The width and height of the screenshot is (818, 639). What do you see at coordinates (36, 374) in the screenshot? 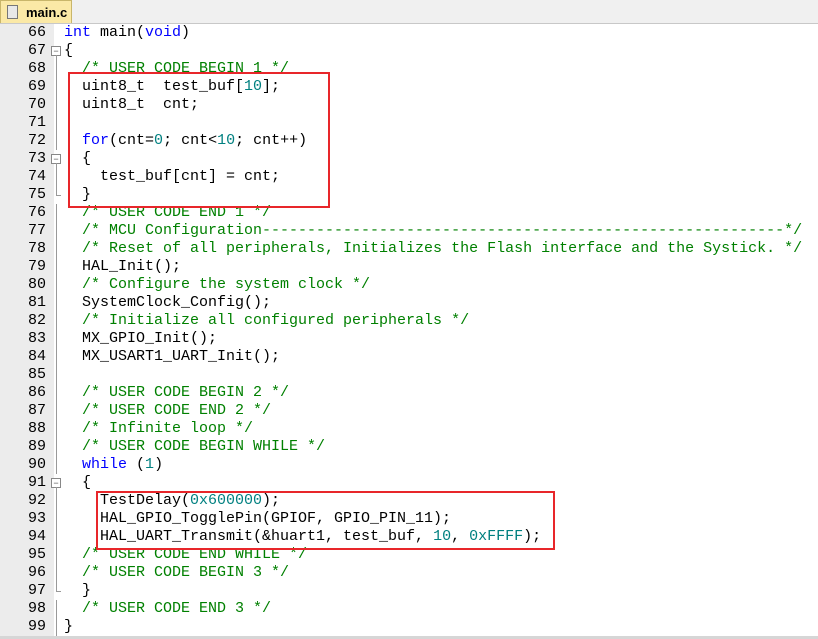
I see `line-number: 85` at bounding box center [36, 374].